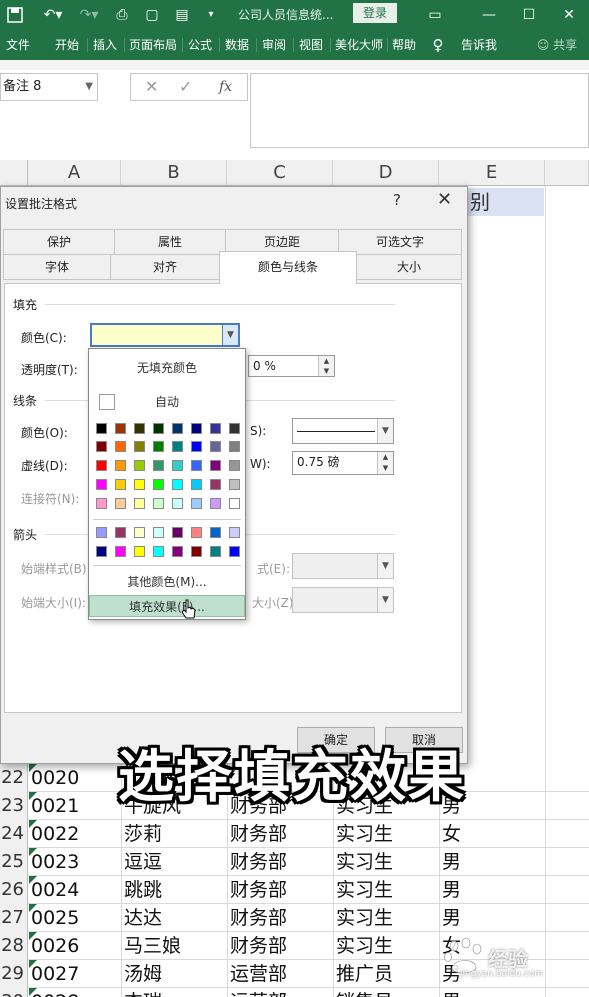 This screenshot has width=589, height=997. What do you see at coordinates (479, 45) in the screenshot?
I see `tell-me-box: 告诉我` at bounding box center [479, 45].